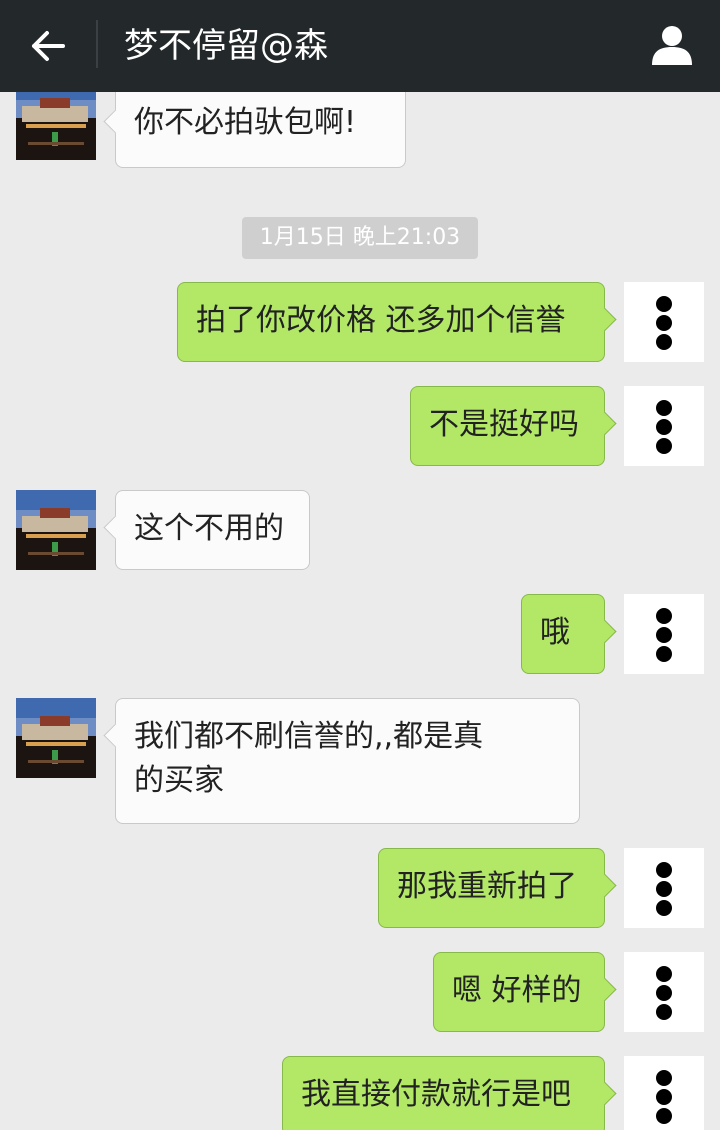  I want to click on message-bubble: 不是挺好吗, so click(507, 426).